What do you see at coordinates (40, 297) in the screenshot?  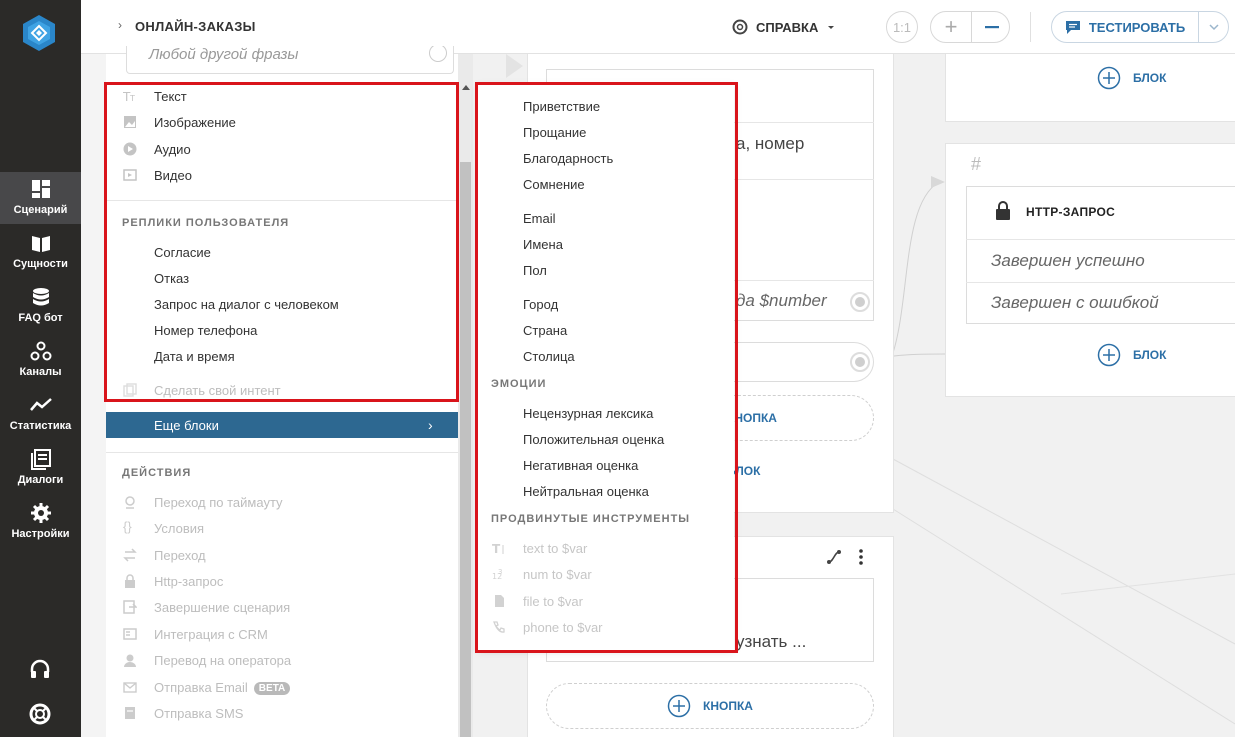 I see `database-icon` at bounding box center [40, 297].